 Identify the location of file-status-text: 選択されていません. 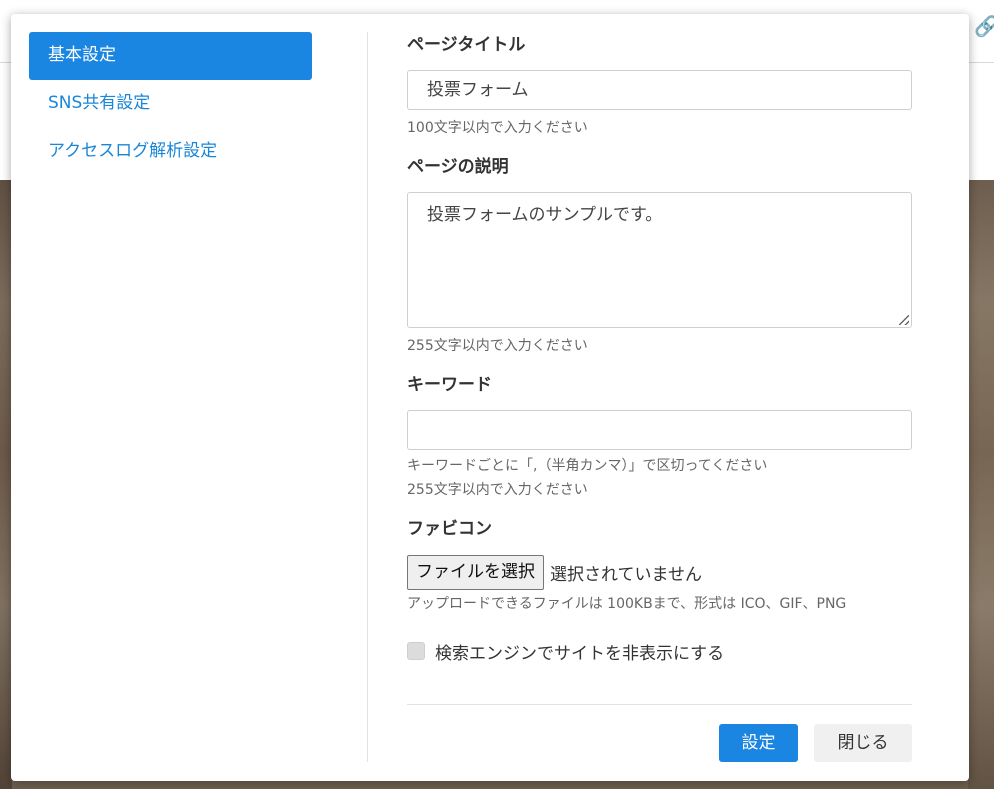
(626, 574).